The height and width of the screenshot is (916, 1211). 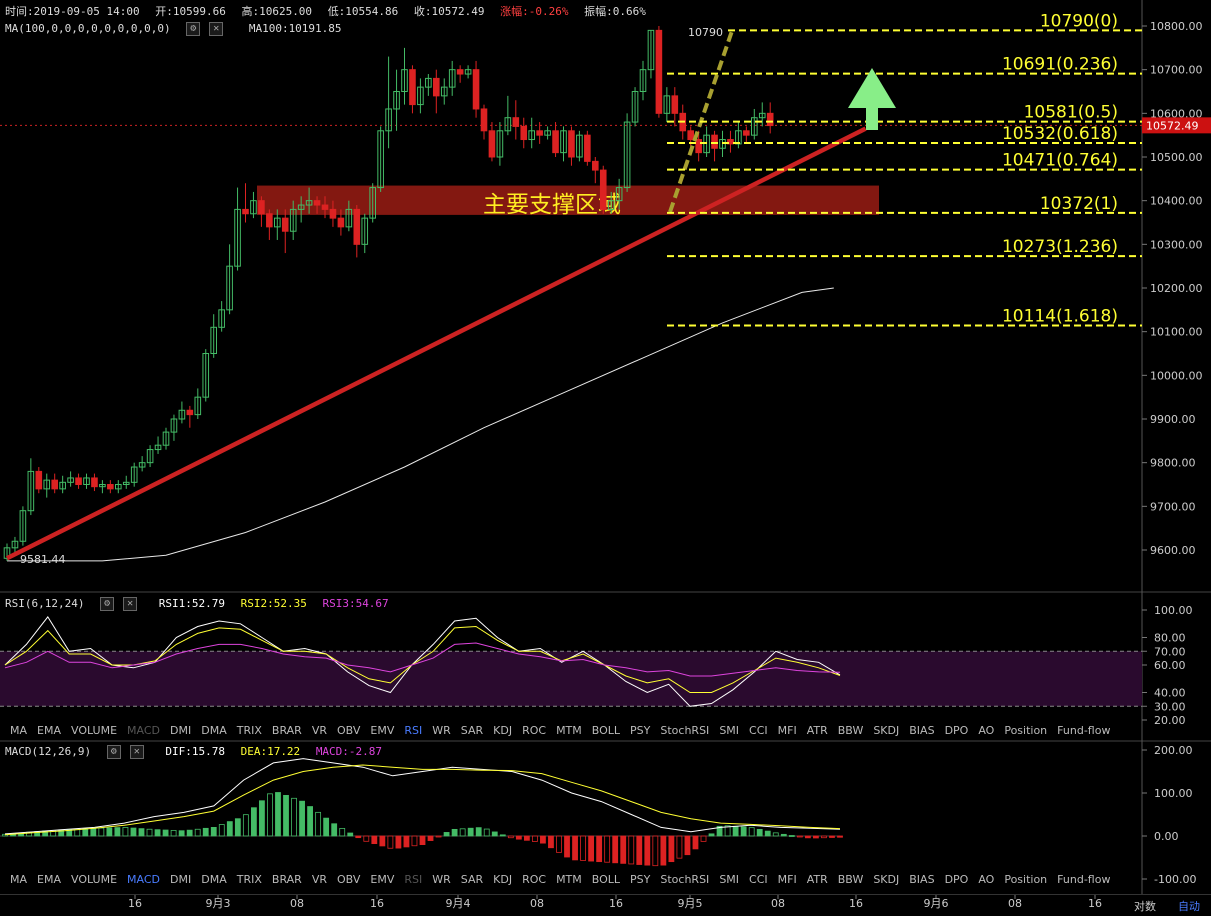 What do you see at coordinates (136, 752) in the screenshot?
I see `macd-close-icon: ✕` at bounding box center [136, 752].